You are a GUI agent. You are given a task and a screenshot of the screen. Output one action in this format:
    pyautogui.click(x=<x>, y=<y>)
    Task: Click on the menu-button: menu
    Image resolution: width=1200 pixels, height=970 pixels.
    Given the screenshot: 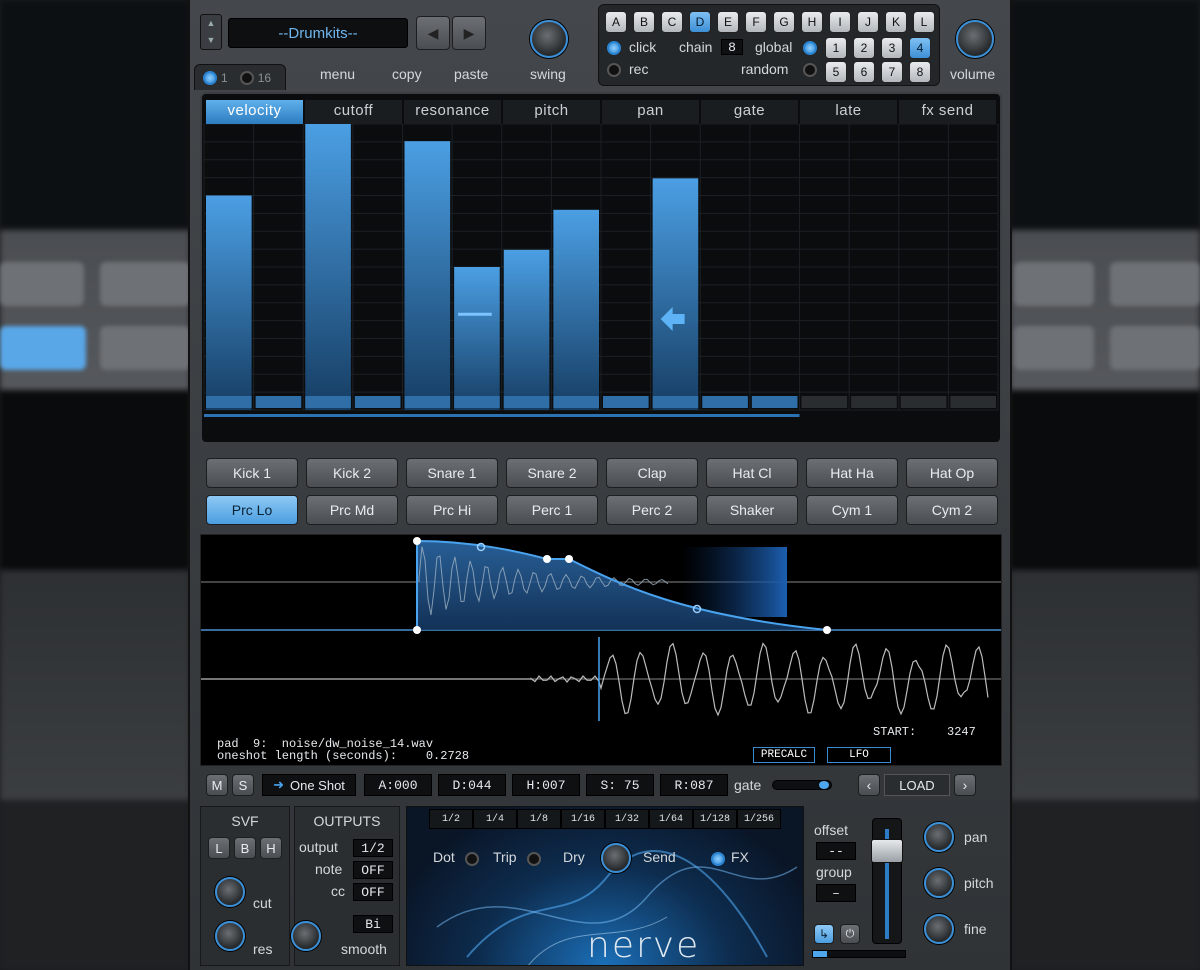 What is the action you would take?
    pyautogui.click(x=337, y=74)
    